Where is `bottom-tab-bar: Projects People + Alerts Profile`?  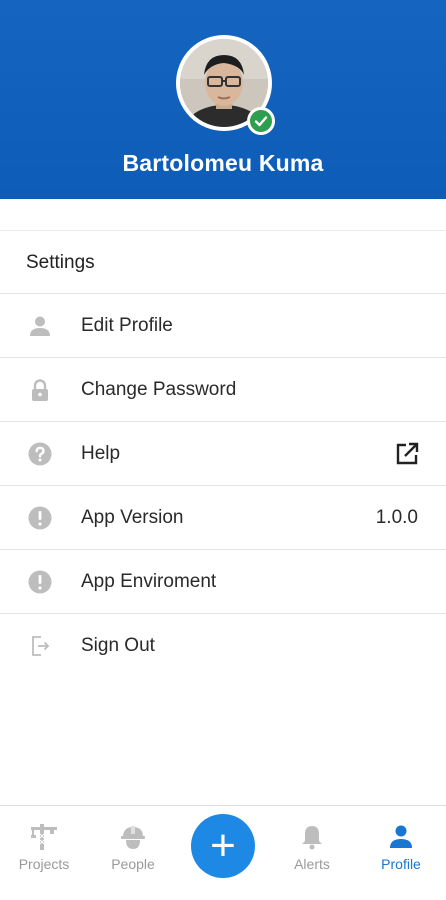
bottom-tab-bar: Projects People + Alerts Profile is located at coordinates (223, 852).